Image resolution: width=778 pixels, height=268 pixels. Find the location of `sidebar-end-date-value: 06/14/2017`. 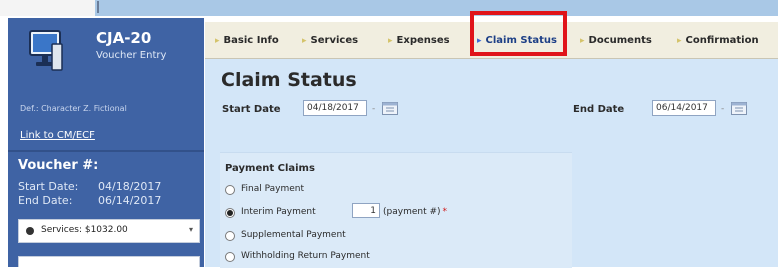

sidebar-end-date-value: 06/14/2017 is located at coordinates (130, 200).